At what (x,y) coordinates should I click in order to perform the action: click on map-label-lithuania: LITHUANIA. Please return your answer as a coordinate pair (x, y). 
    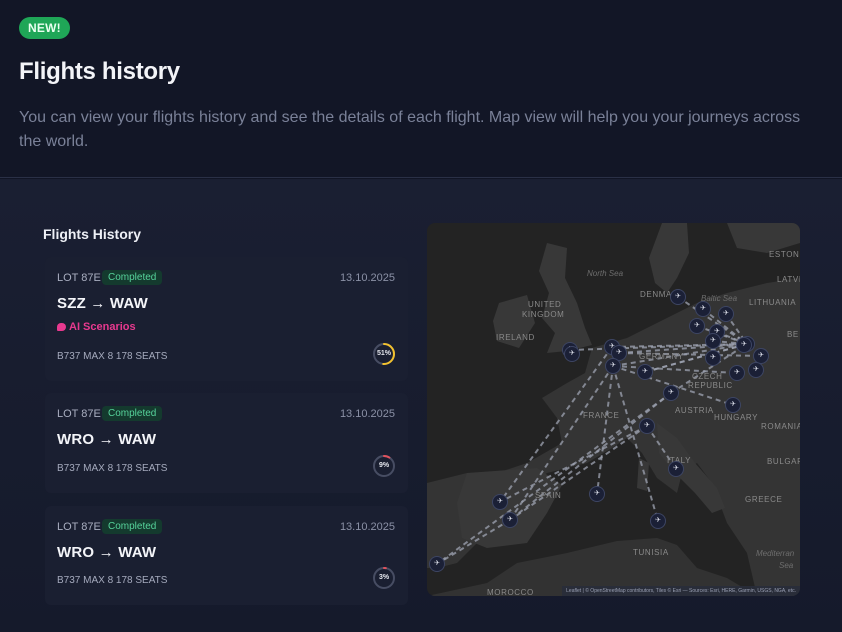
    Looking at the image, I should click on (773, 302).